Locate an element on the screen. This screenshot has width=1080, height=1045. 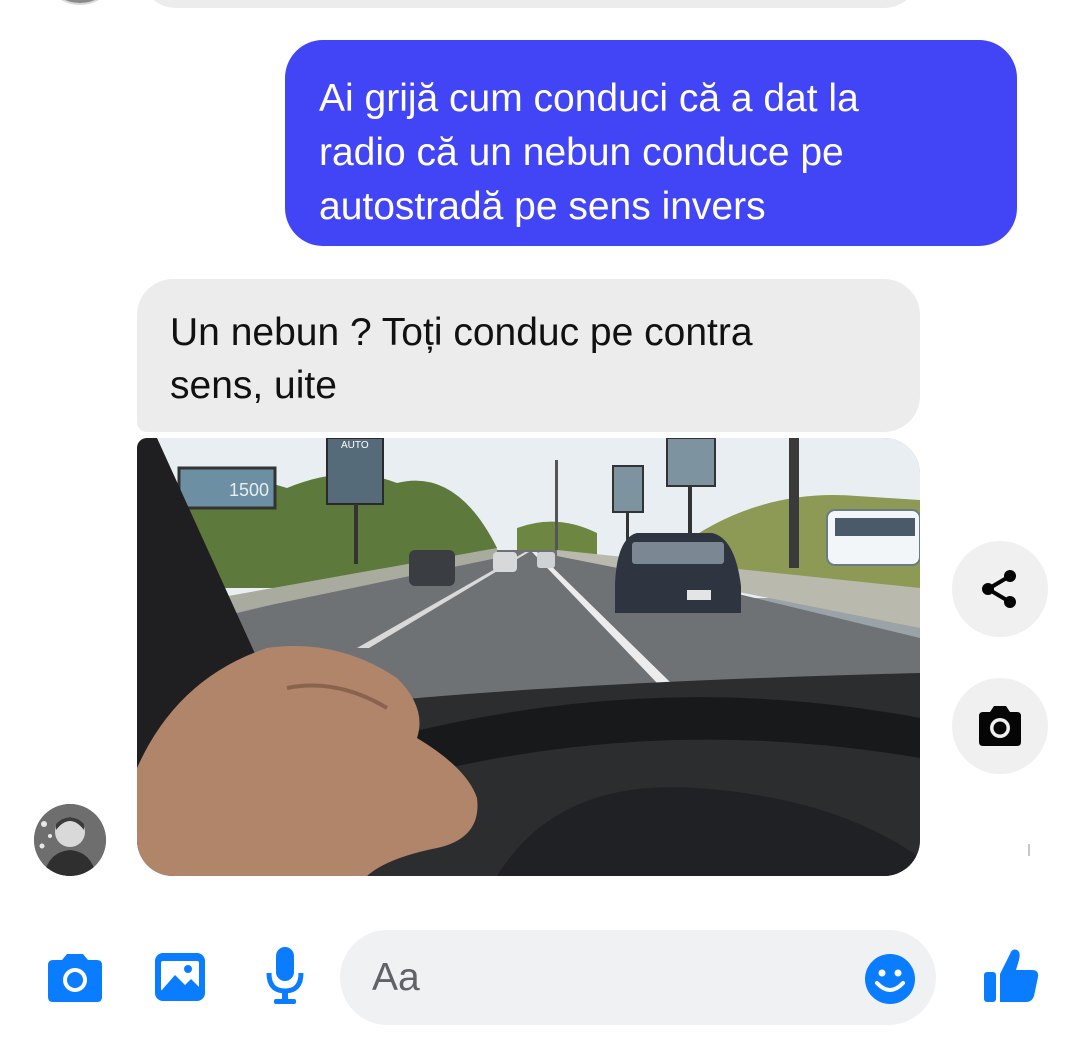
mic-button is located at coordinates (285, 975).